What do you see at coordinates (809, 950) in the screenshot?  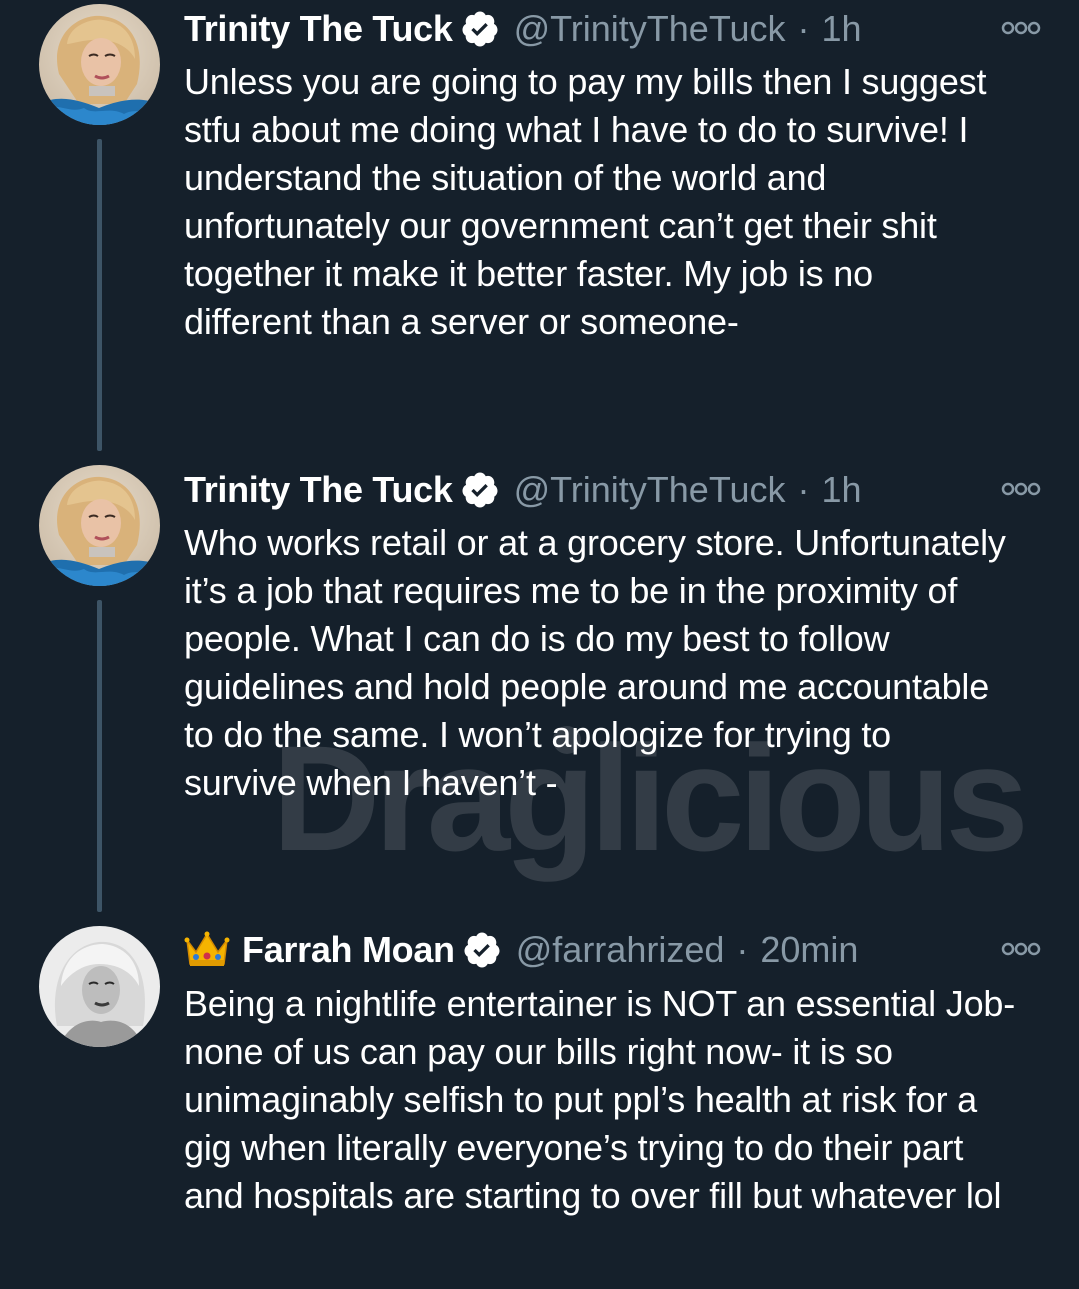 I see `timestamp: 20min` at bounding box center [809, 950].